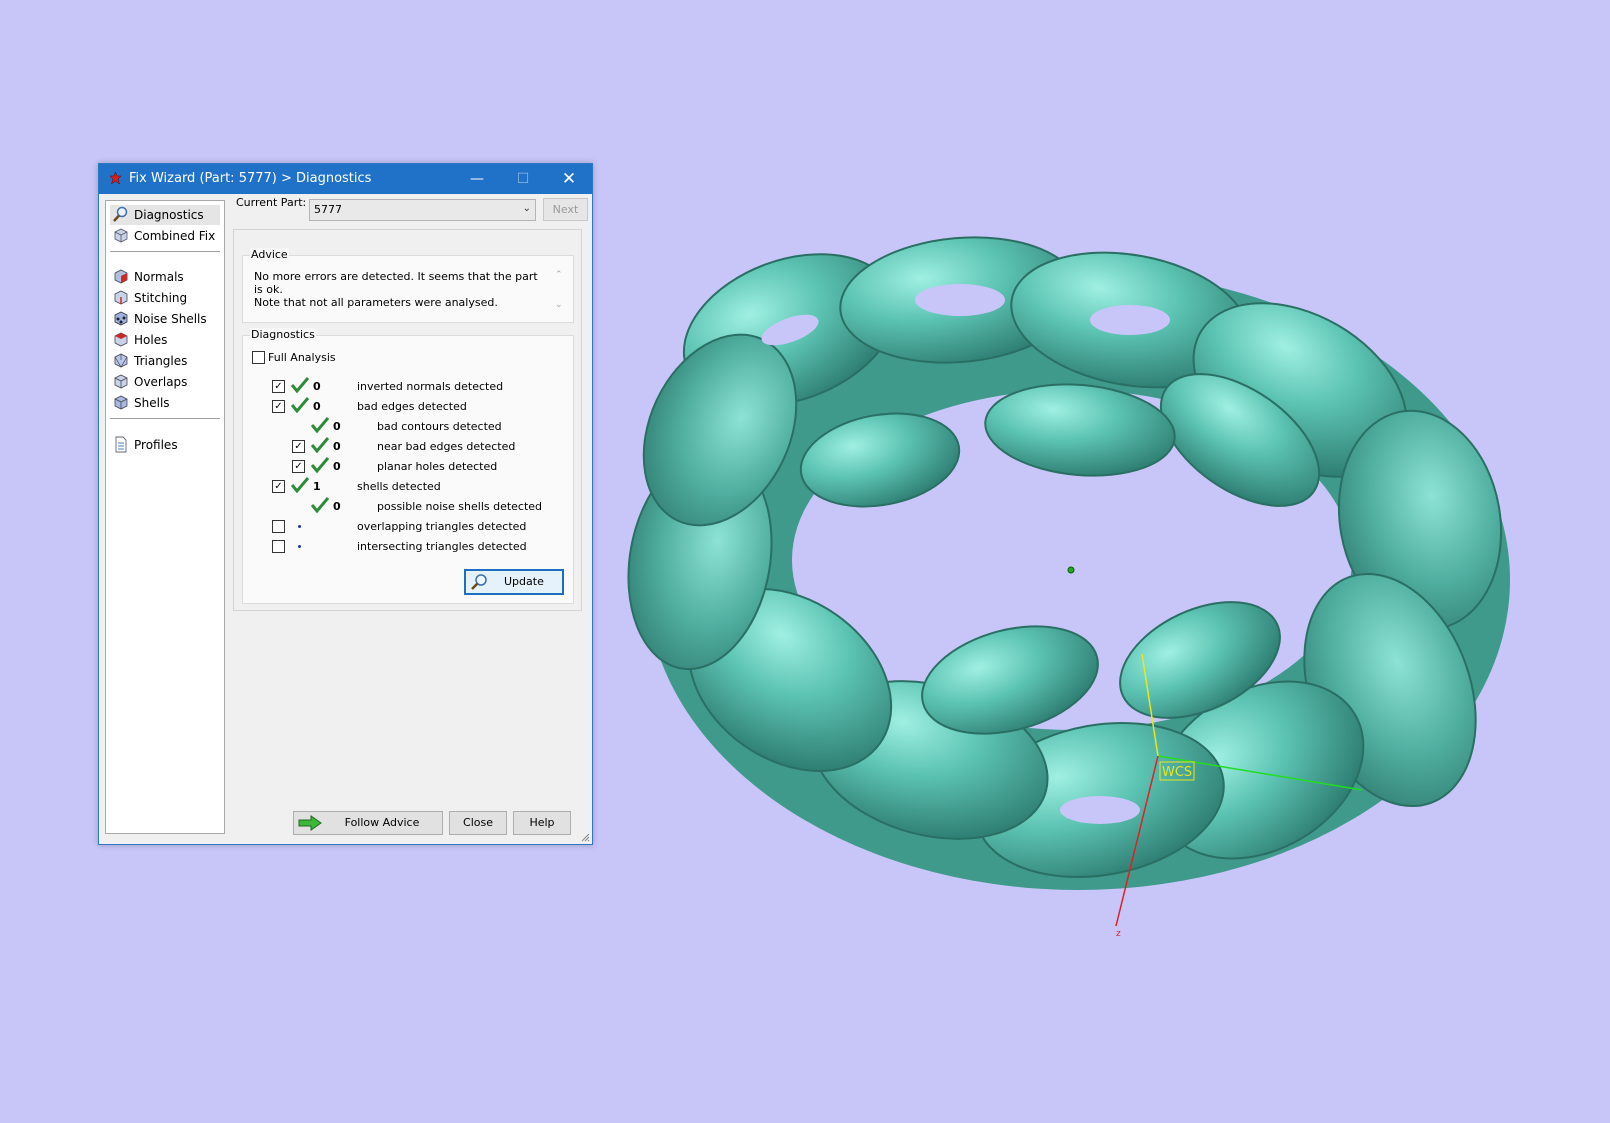 The height and width of the screenshot is (1123, 1610). What do you see at coordinates (523, 179) in the screenshot?
I see `maximize-button: ☐` at bounding box center [523, 179].